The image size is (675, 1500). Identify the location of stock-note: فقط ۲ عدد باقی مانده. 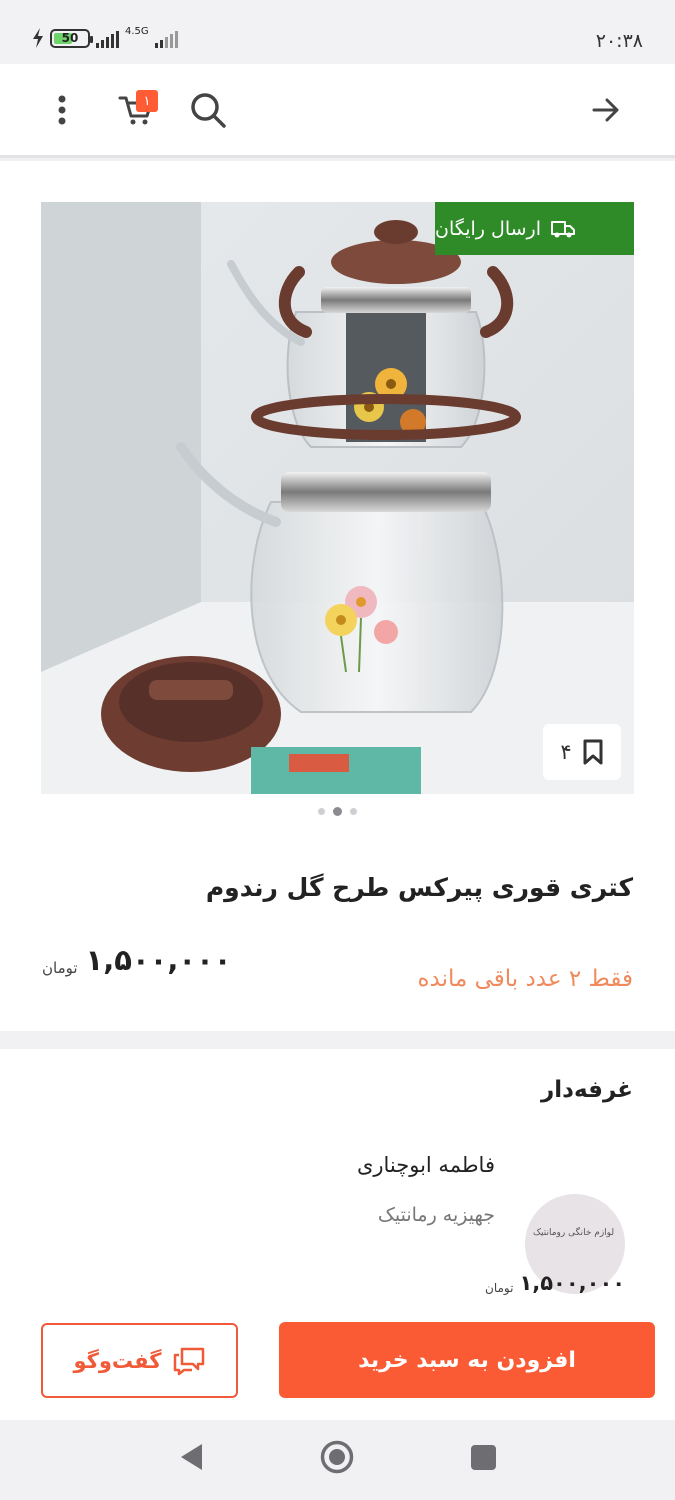
(525, 979).